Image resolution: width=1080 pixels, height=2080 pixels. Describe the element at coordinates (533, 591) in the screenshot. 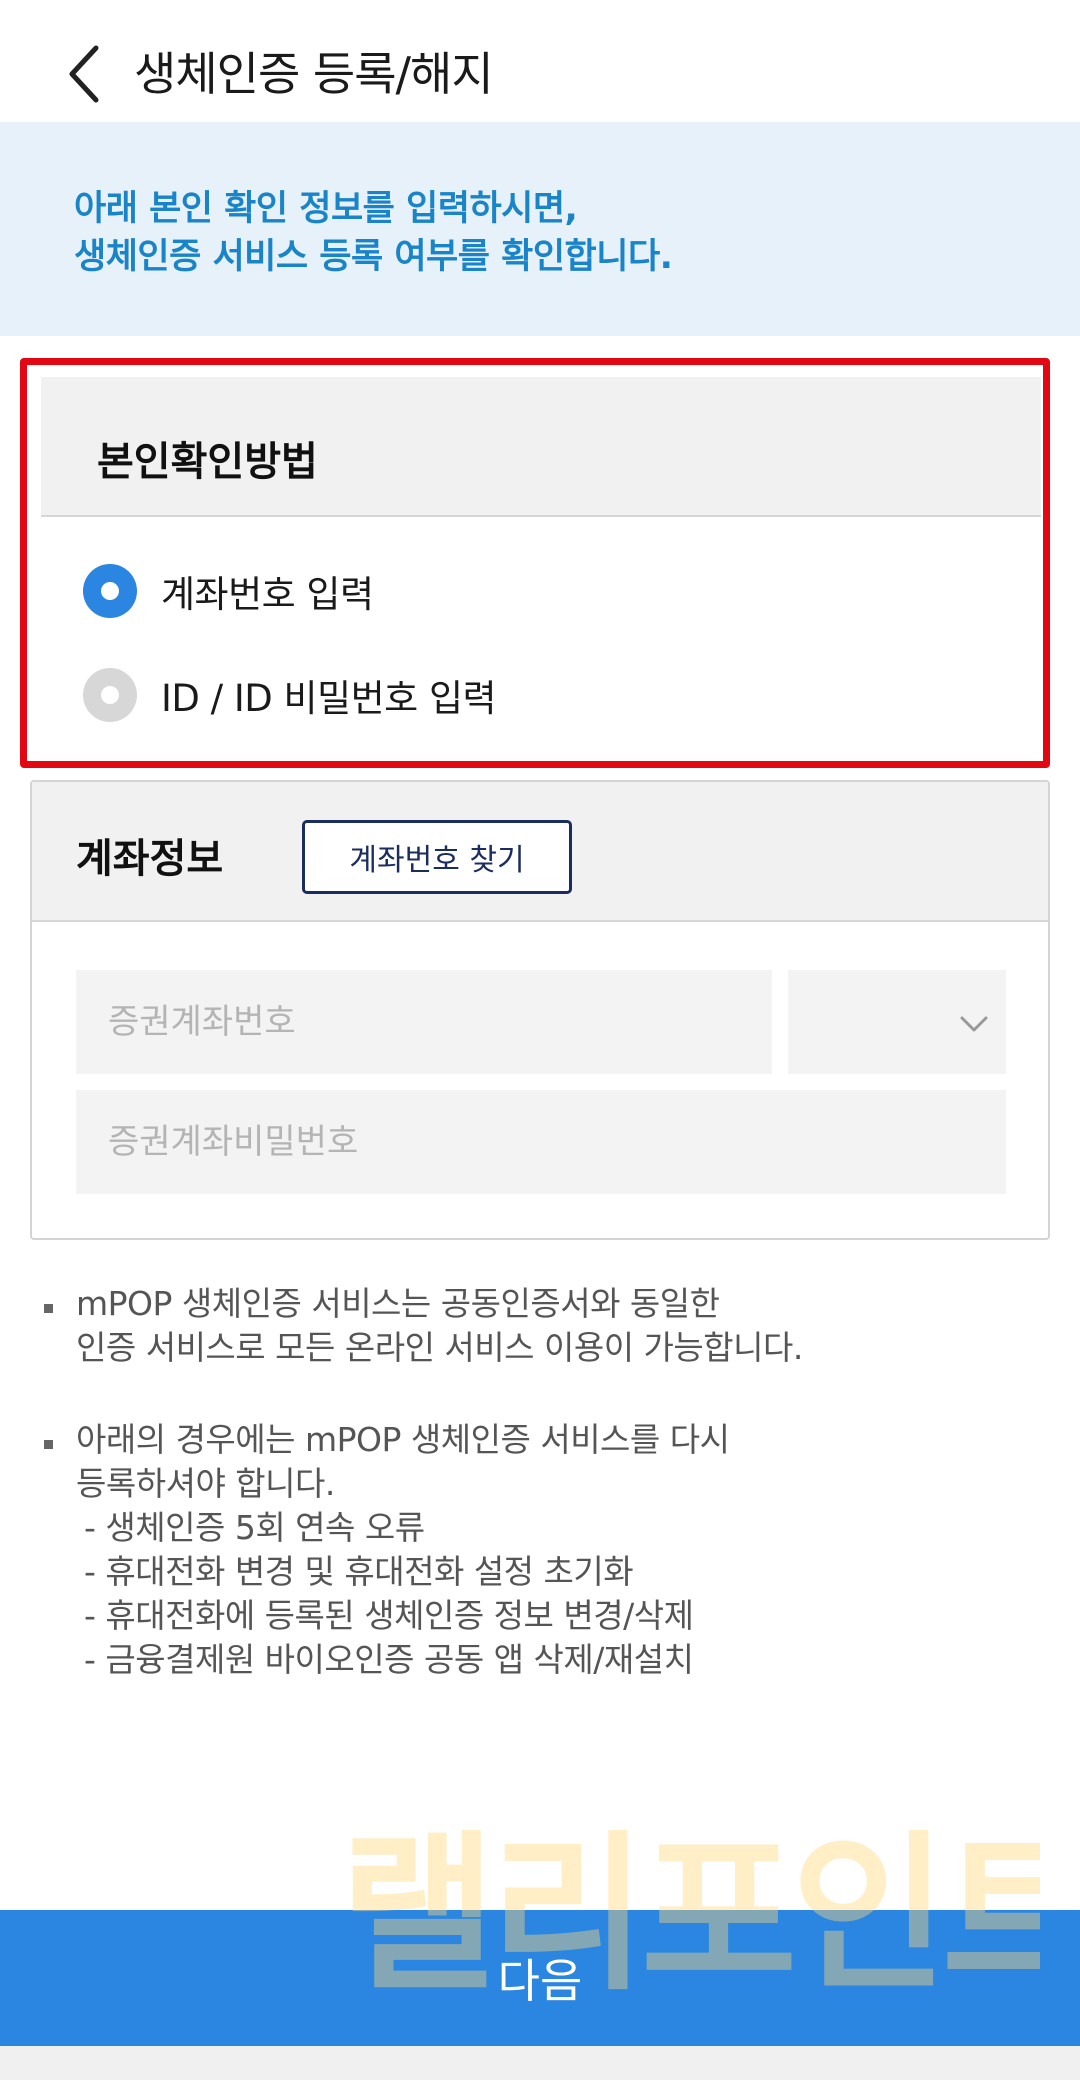

I see `radio-option-account-number: 계좌번호 입력` at that location.